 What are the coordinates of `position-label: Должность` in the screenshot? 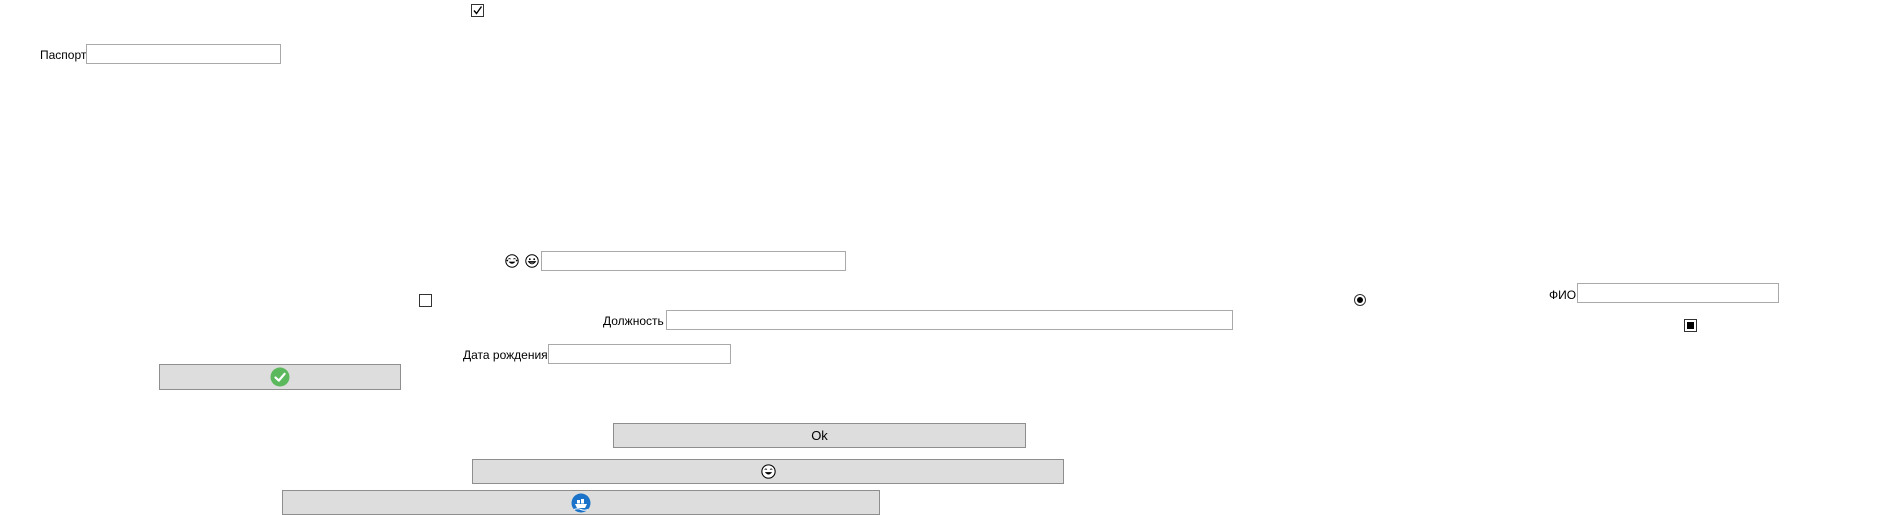 It's located at (633, 321).